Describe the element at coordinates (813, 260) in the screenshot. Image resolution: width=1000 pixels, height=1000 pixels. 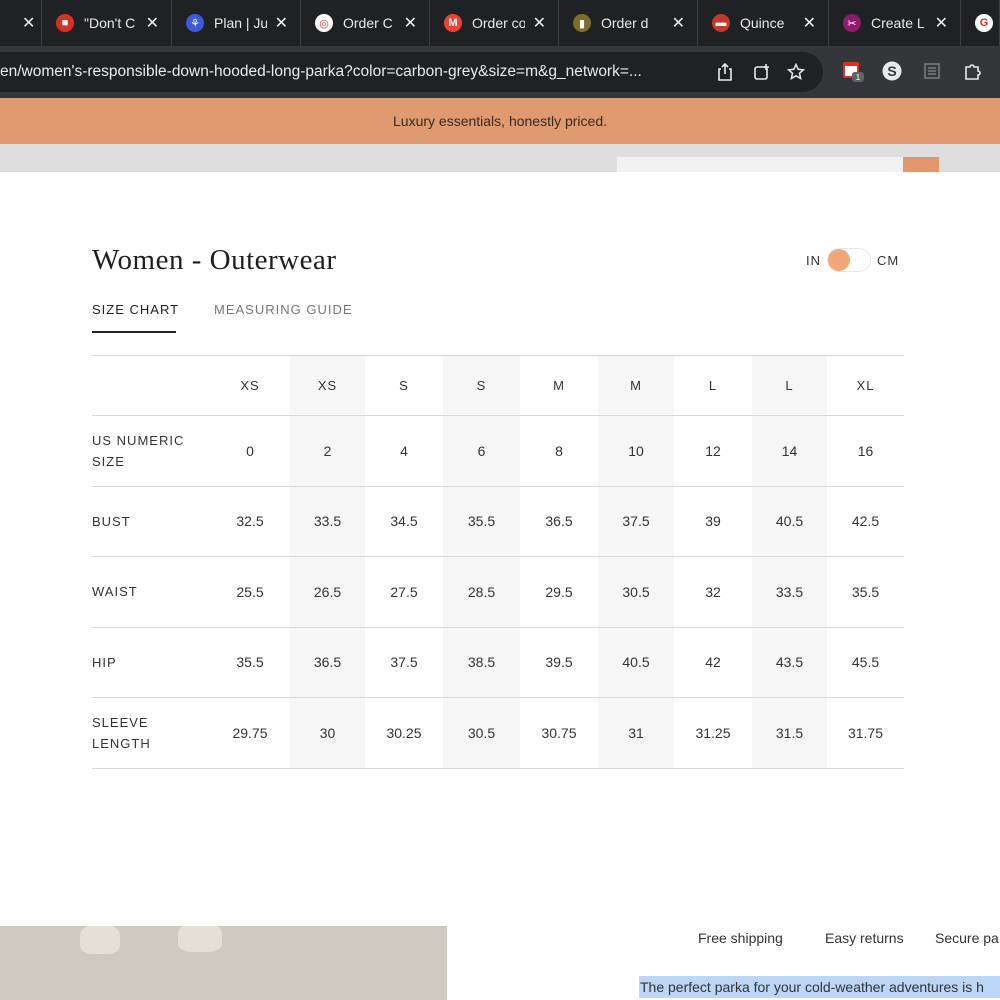
I see `unit-in-label: IN` at that location.